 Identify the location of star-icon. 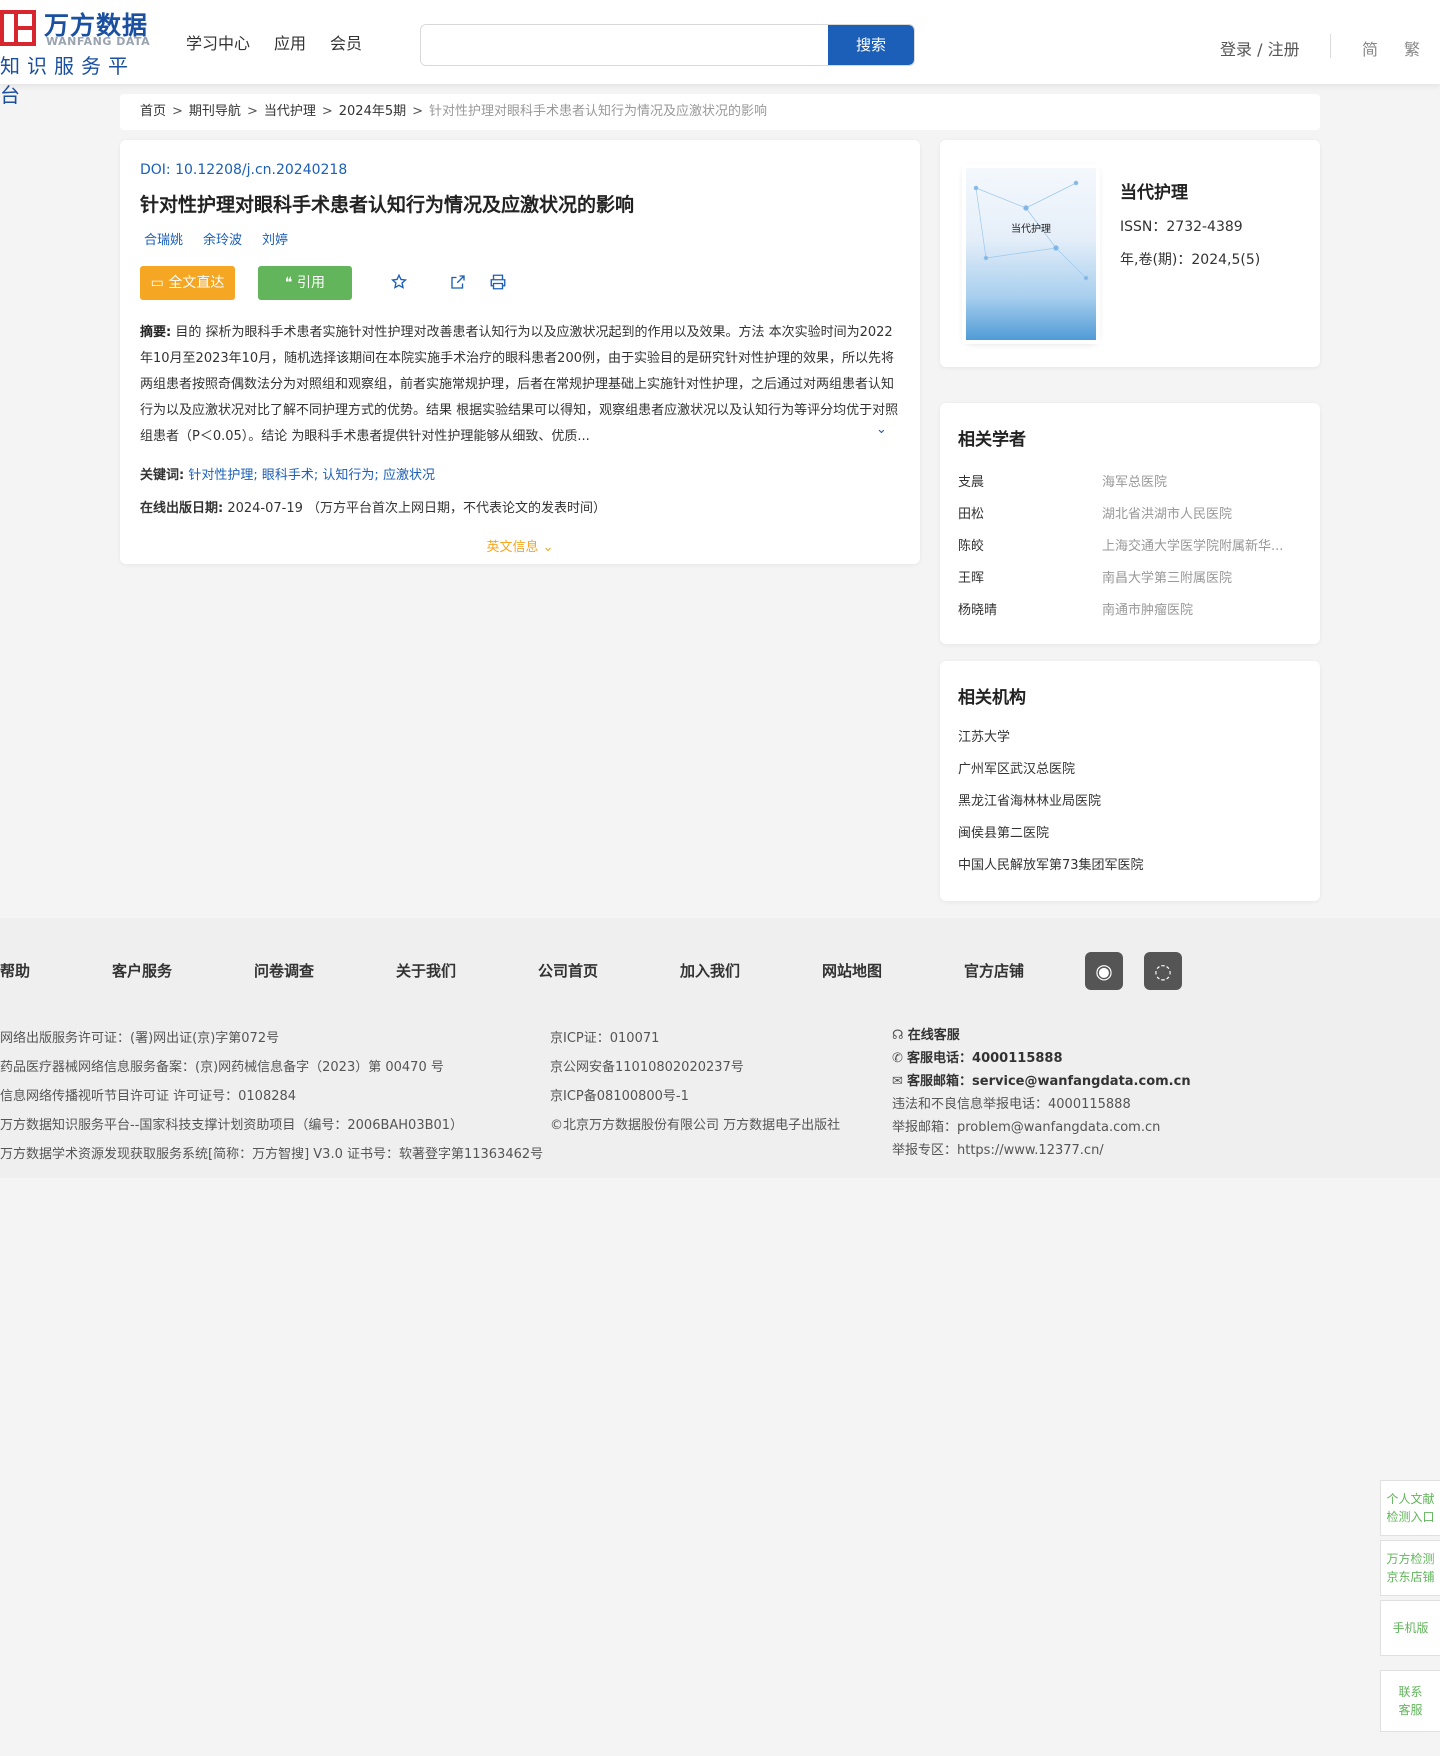
(400, 283).